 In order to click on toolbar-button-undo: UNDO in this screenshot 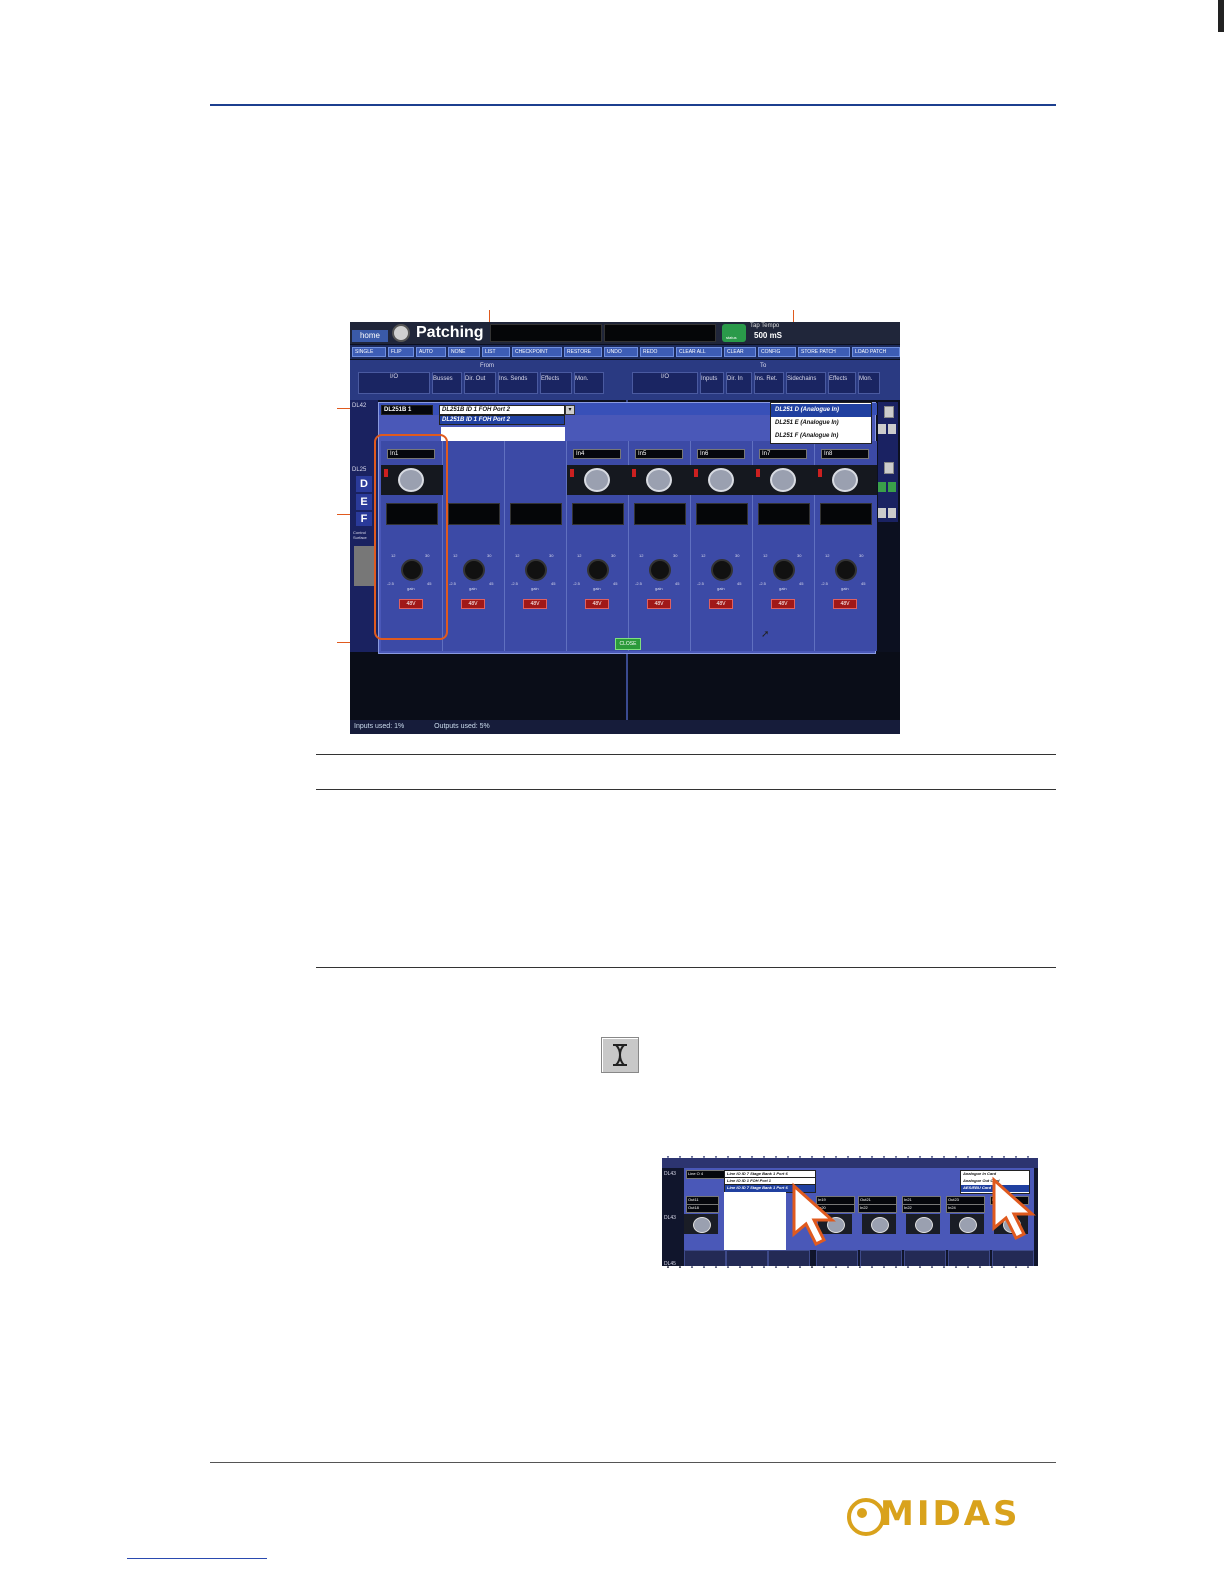, I will do `click(621, 352)`.